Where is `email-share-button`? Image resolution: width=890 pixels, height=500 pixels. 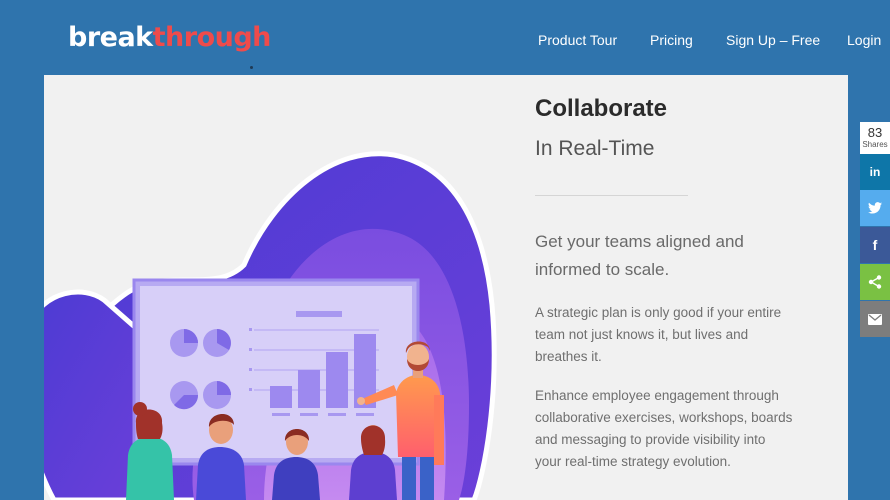
email-share-button is located at coordinates (875, 319).